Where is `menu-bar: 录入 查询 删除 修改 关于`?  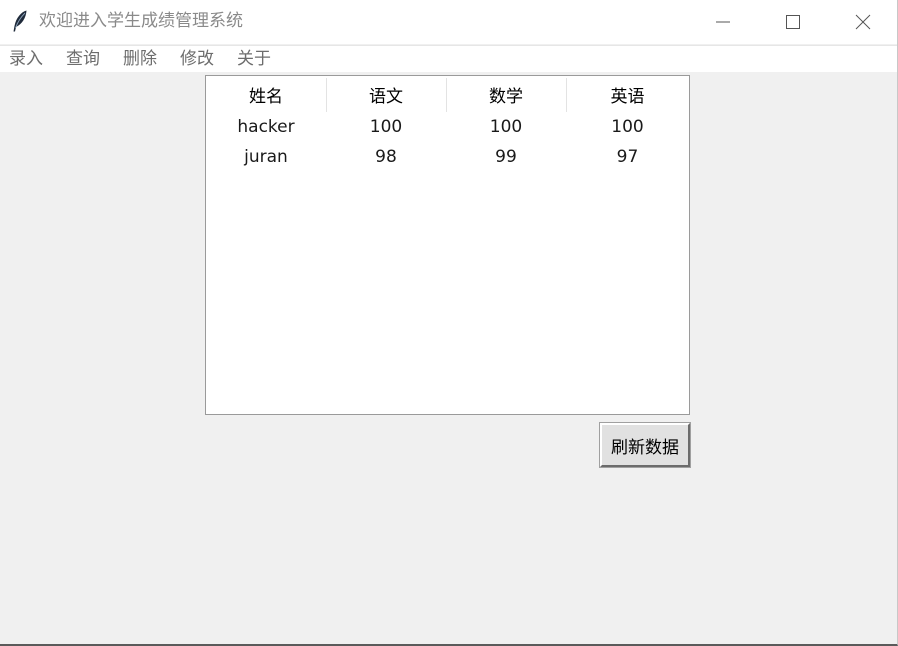 menu-bar: 录入 查询 删除 修改 关于 is located at coordinates (448, 58).